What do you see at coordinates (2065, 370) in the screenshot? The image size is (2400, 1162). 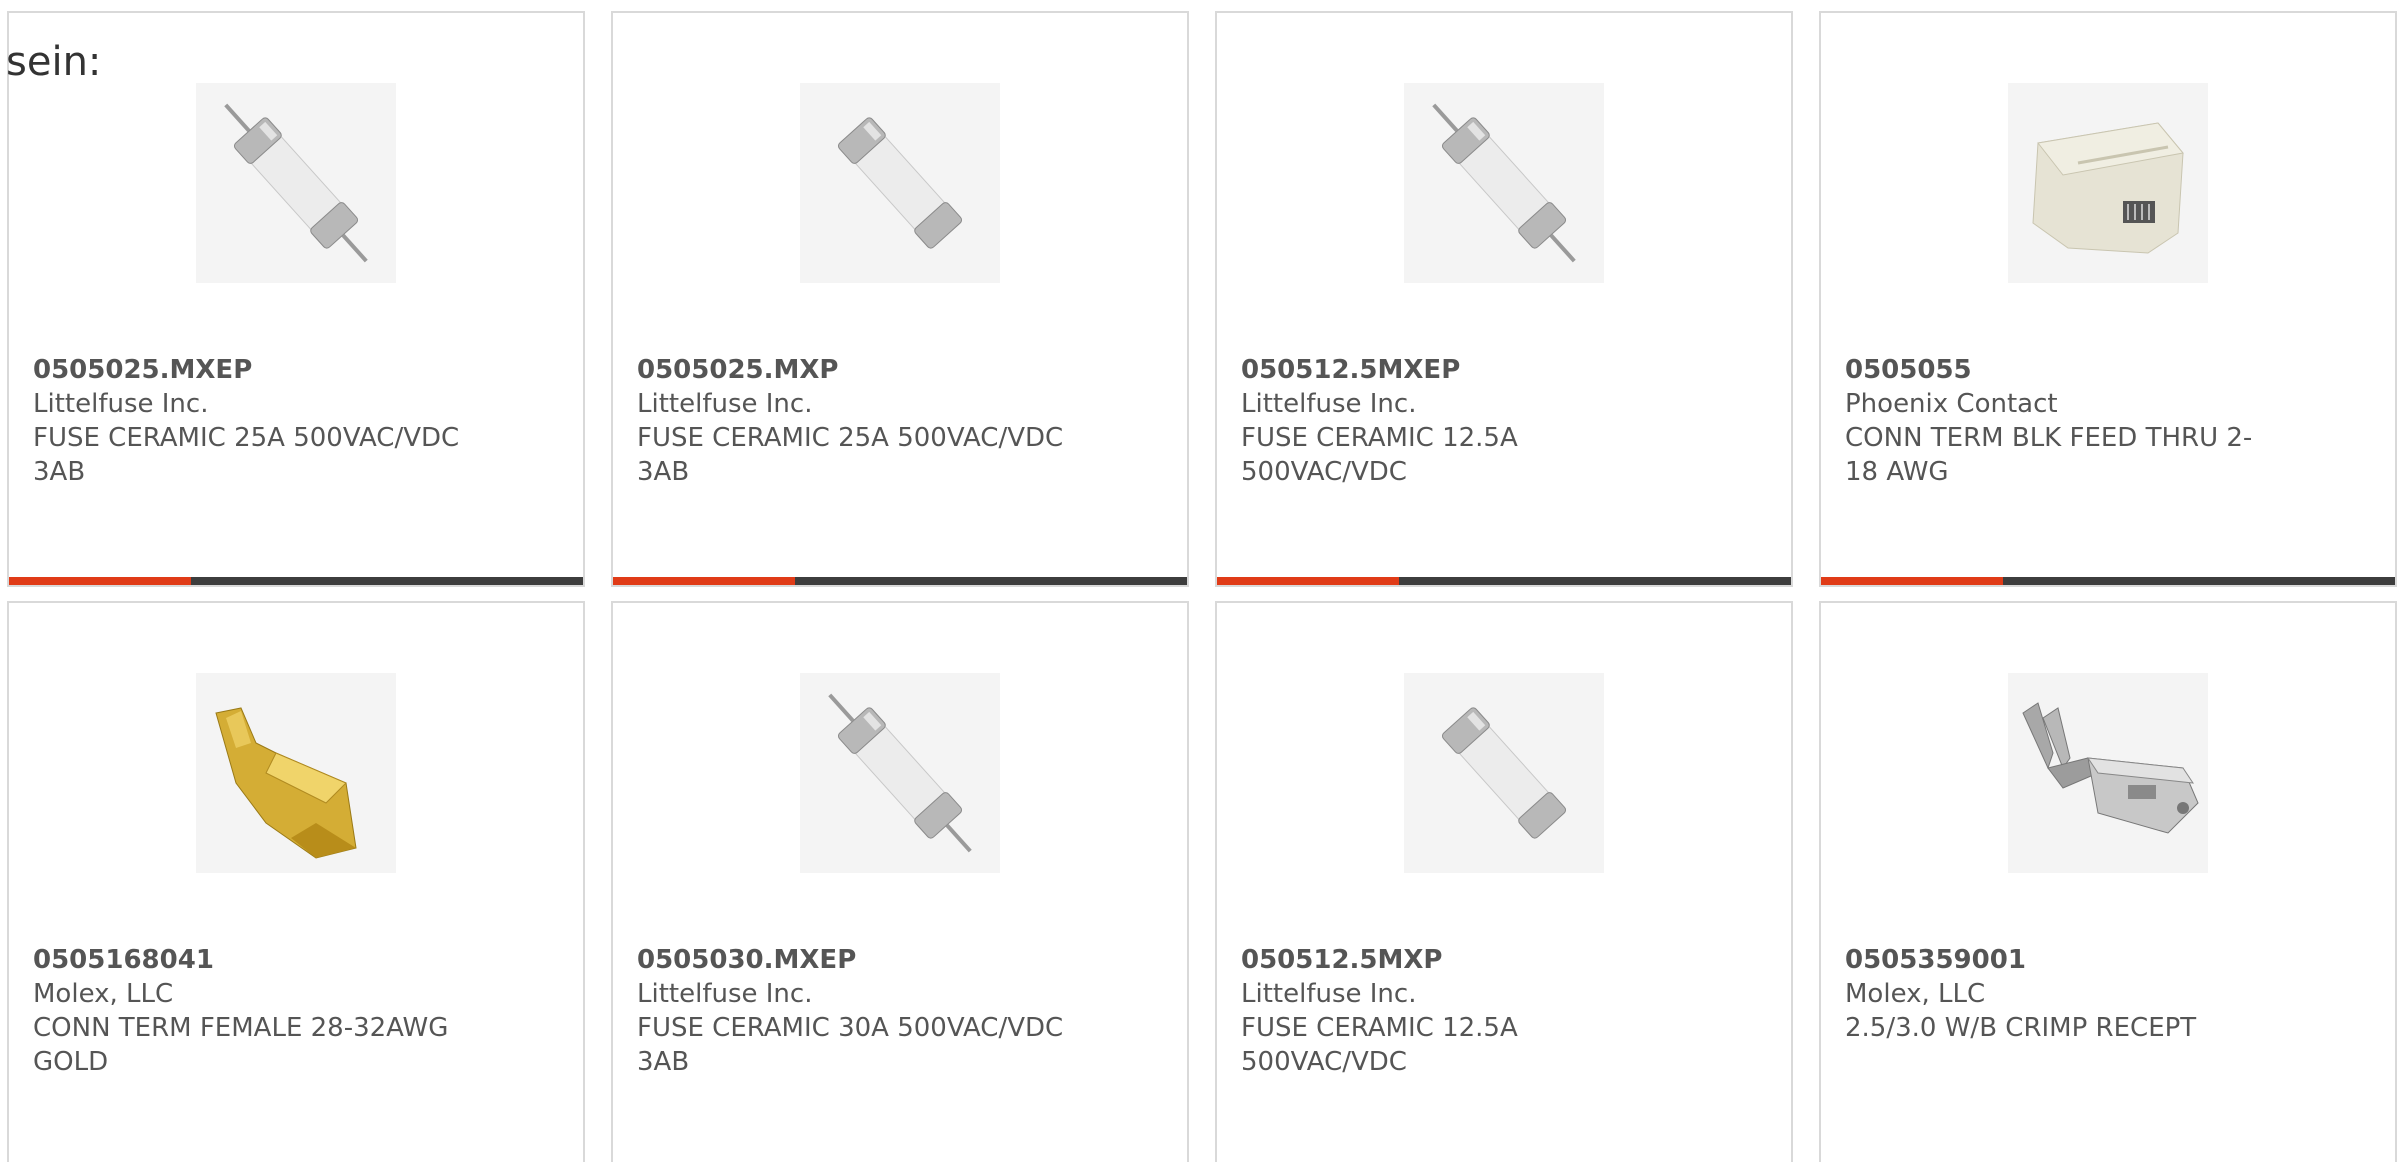 I see `part-number: 0505055` at bounding box center [2065, 370].